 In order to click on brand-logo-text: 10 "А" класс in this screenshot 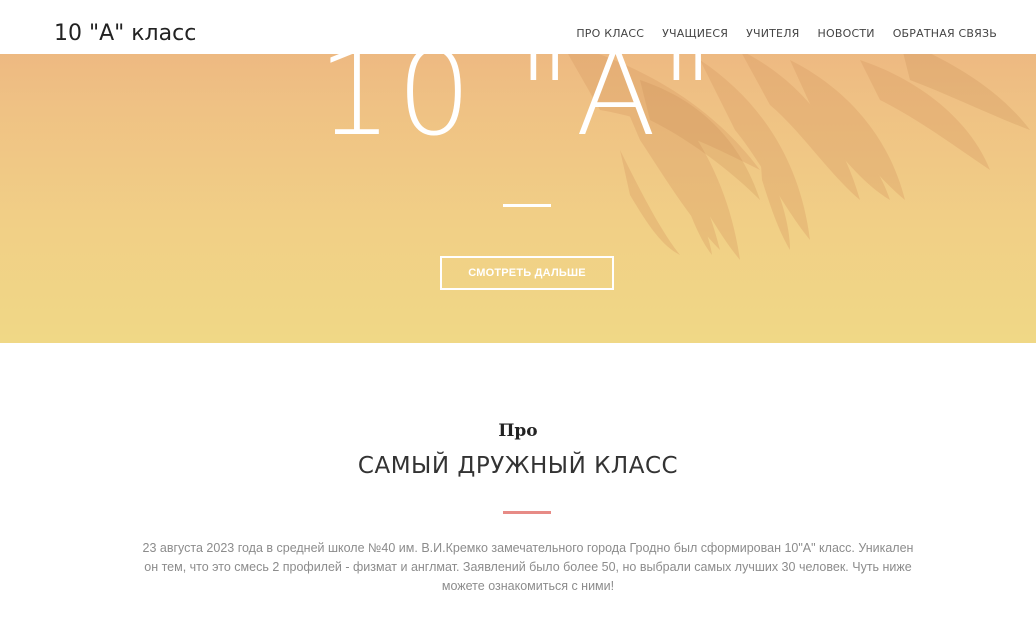, I will do `click(125, 34)`.